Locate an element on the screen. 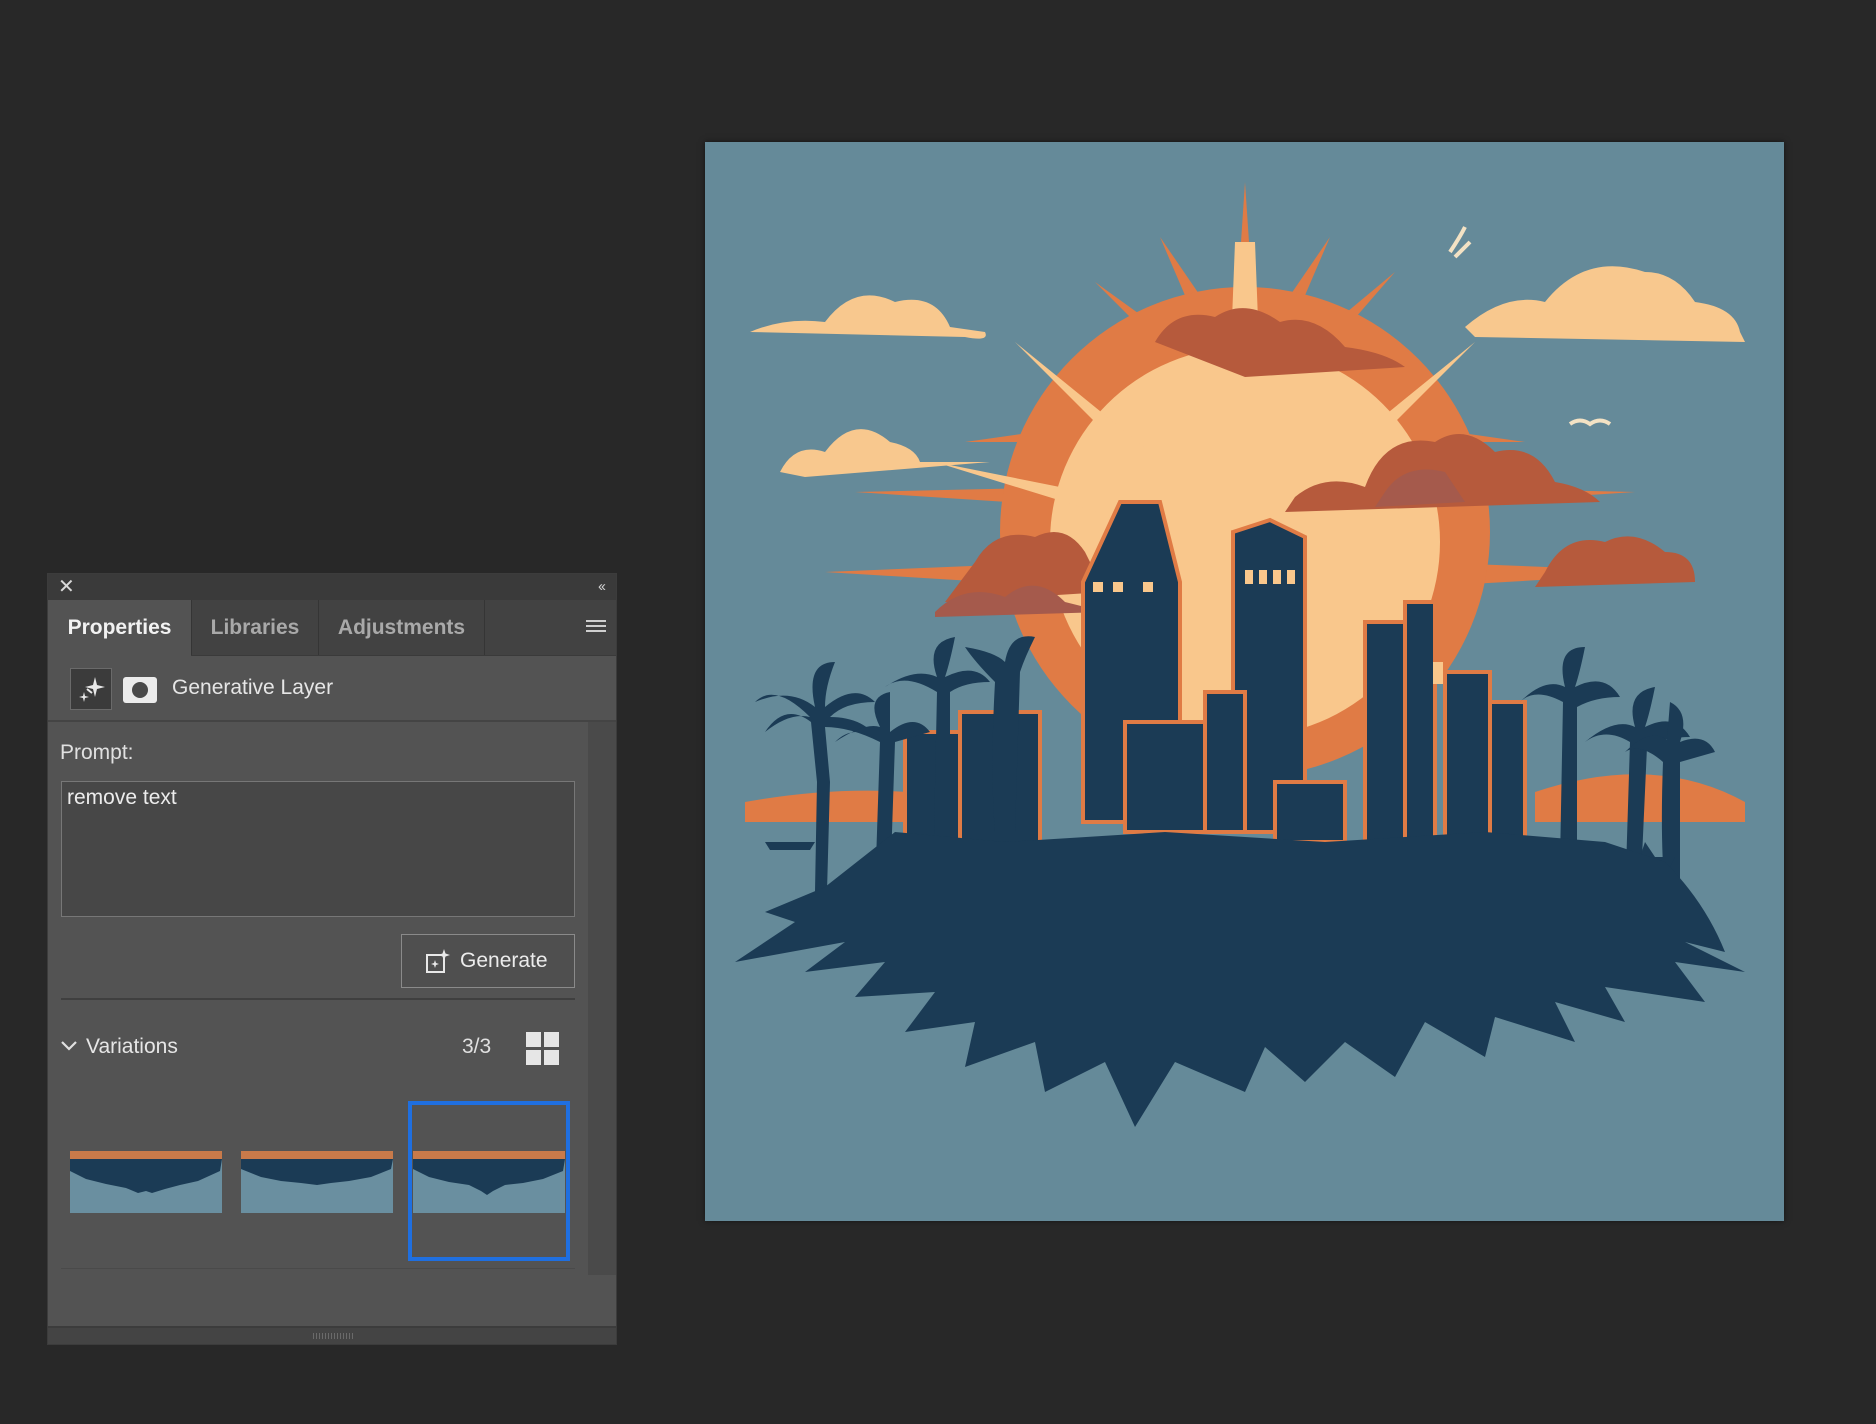 This screenshot has width=1876, height=1424. hamburger-menu-icon is located at coordinates (596, 627).